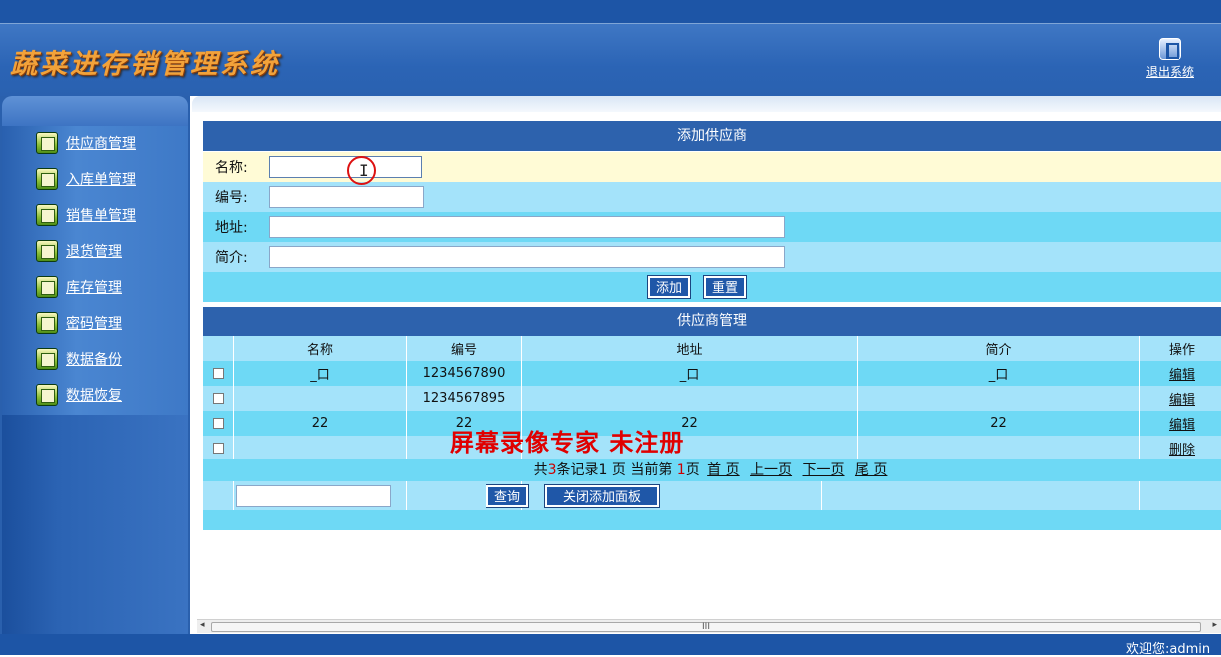  Describe the element at coordinates (712, 495) in the screenshot. I see `search-row: 查询 关闭添加面板` at that location.